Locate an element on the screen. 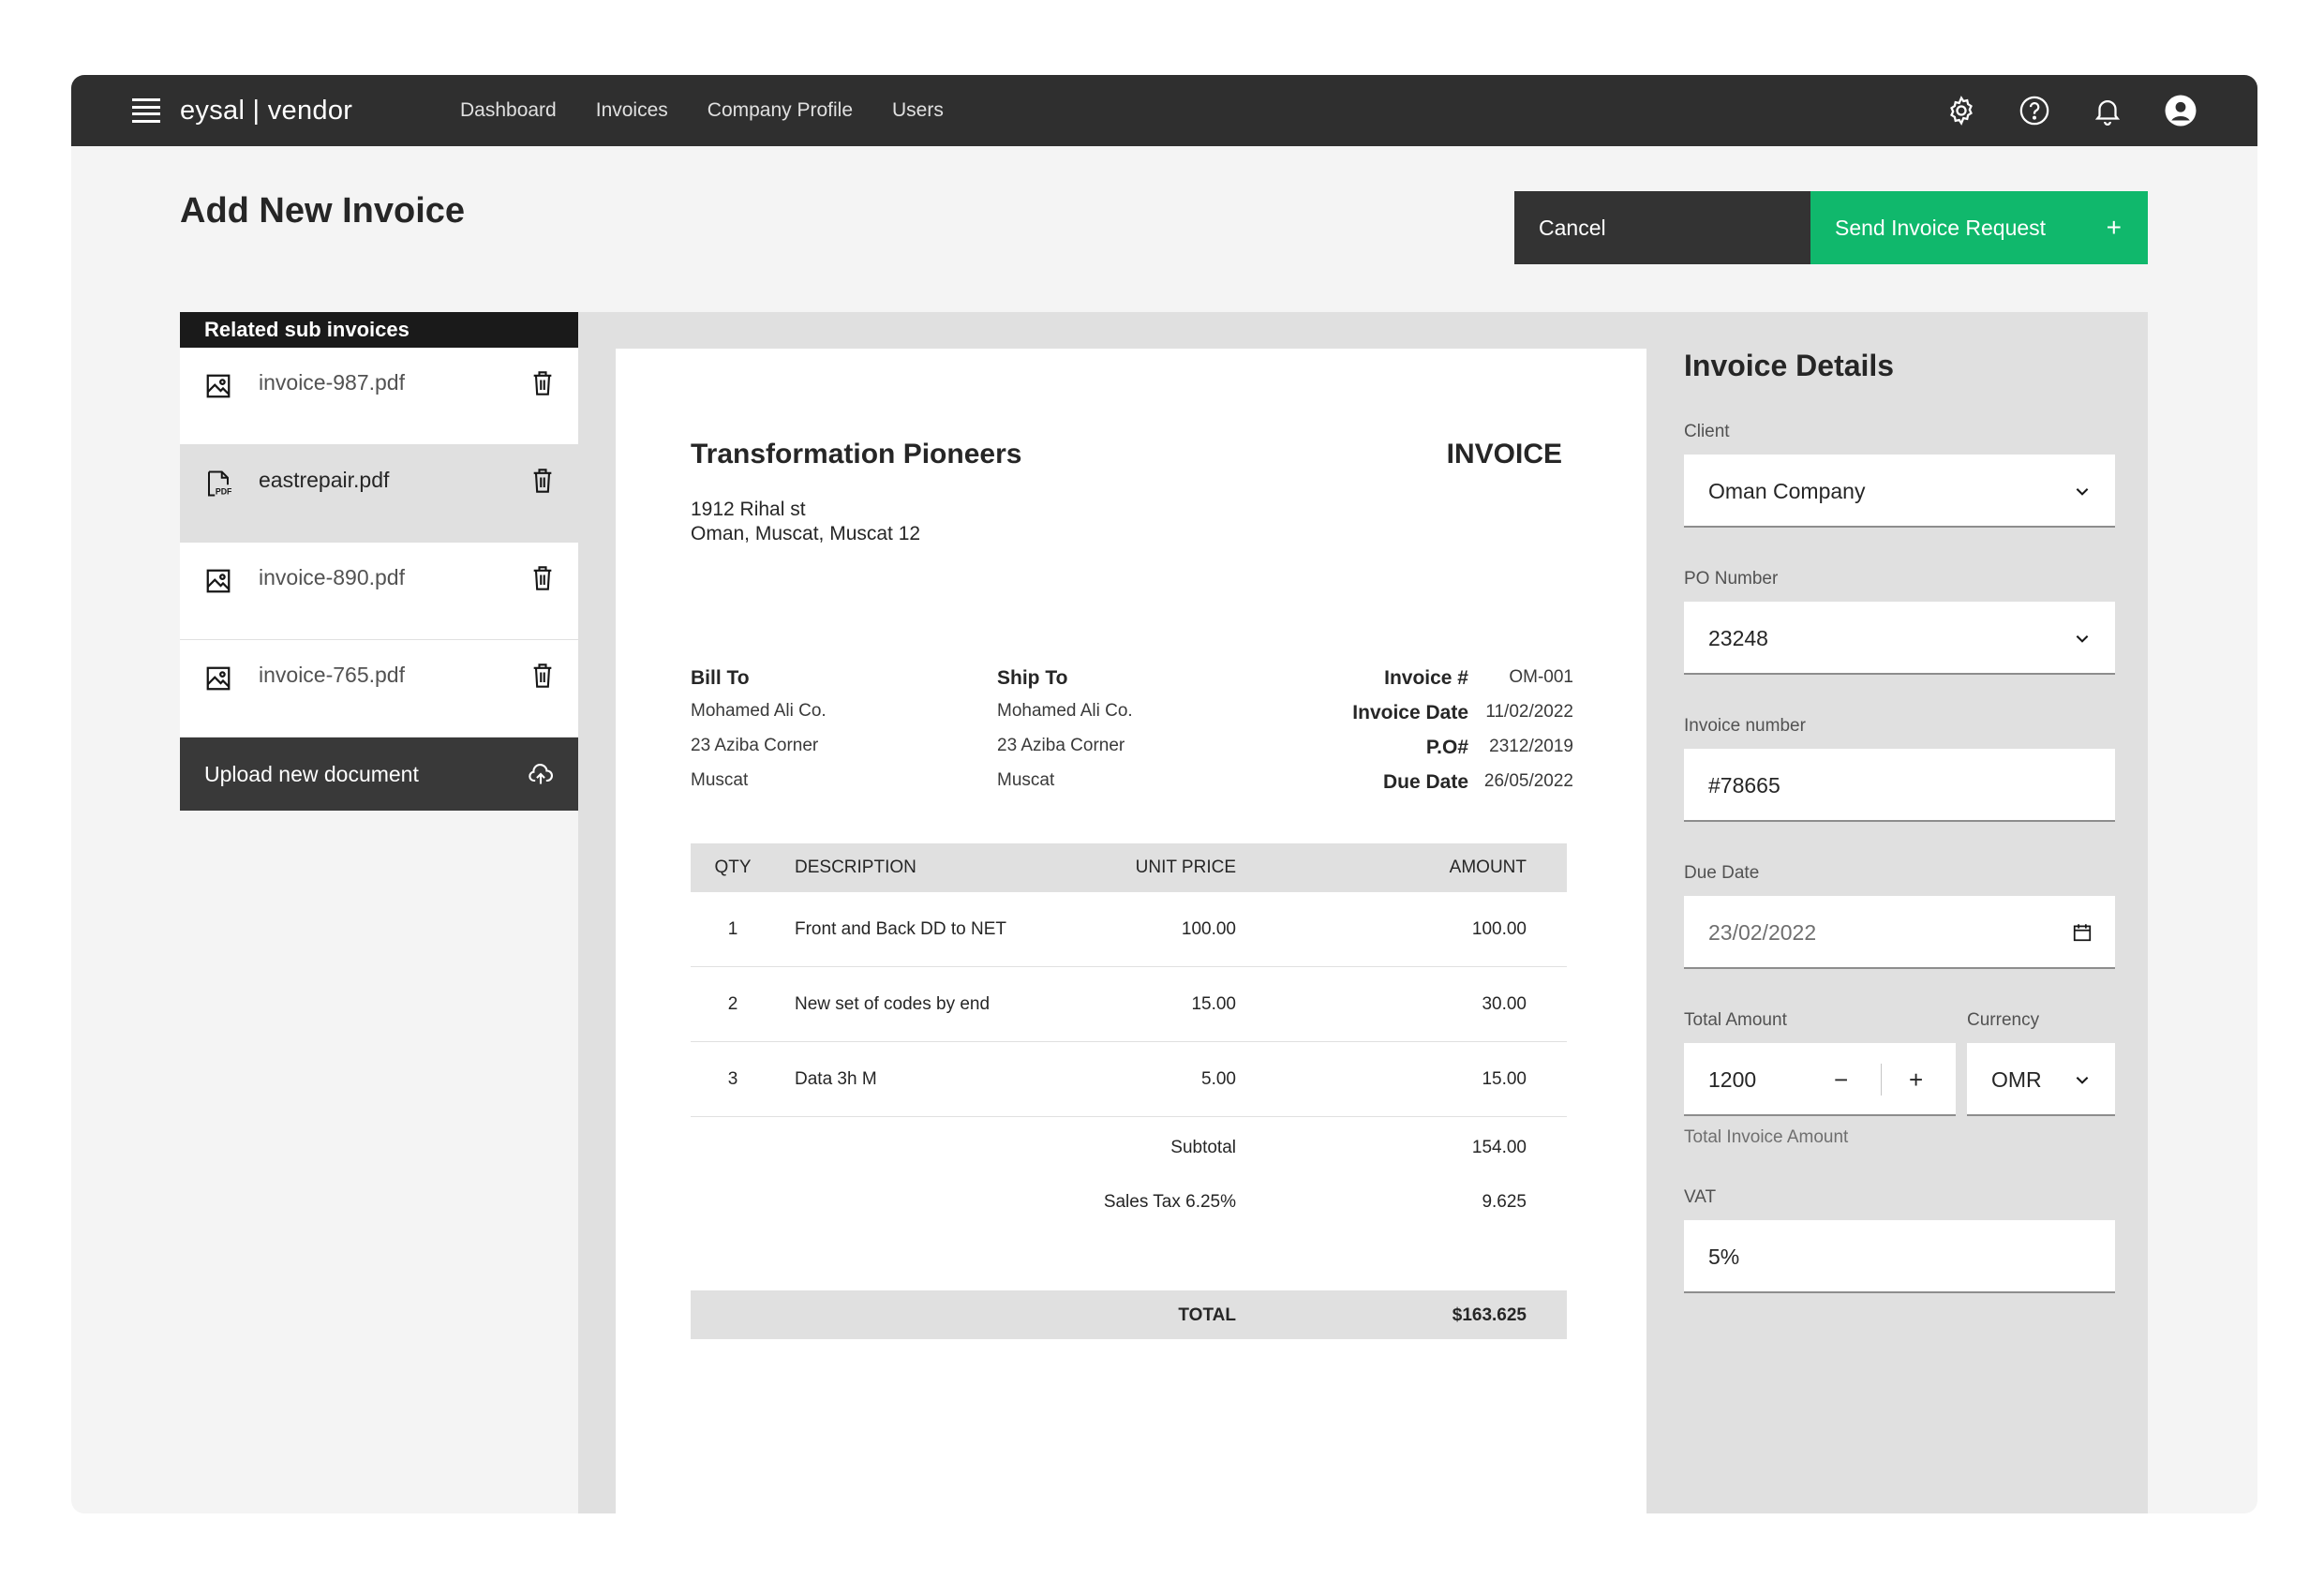  currency-value: OMR is located at coordinates (2017, 1079).